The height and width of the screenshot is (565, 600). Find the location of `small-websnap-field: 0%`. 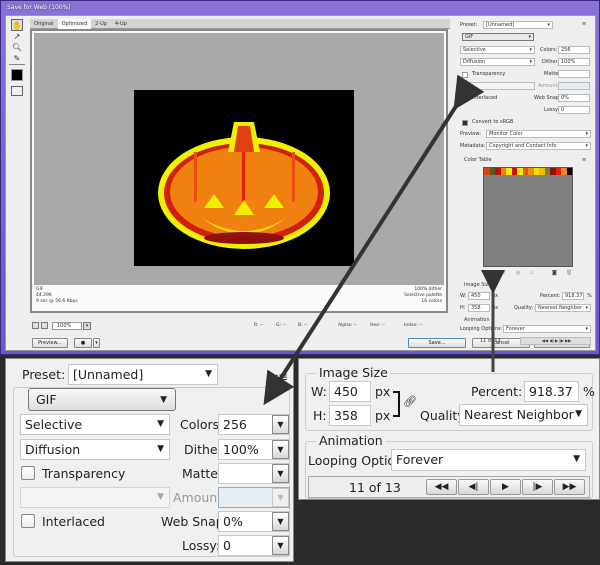

small-websnap-field: 0% is located at coordinates (574, 98).